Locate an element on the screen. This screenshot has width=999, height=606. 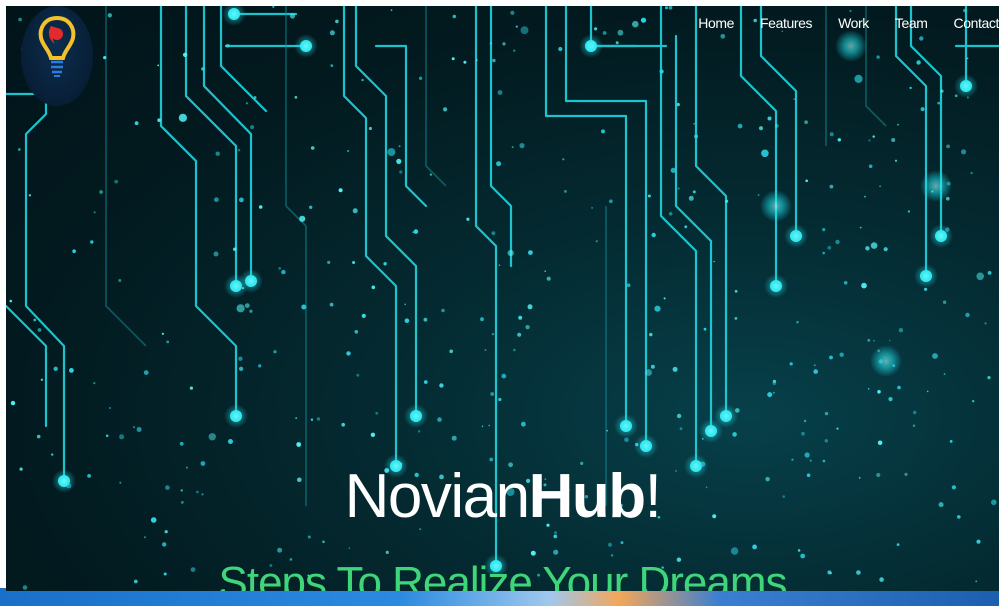
nav-contact-link: Contact is located at coordinates (963, 23).